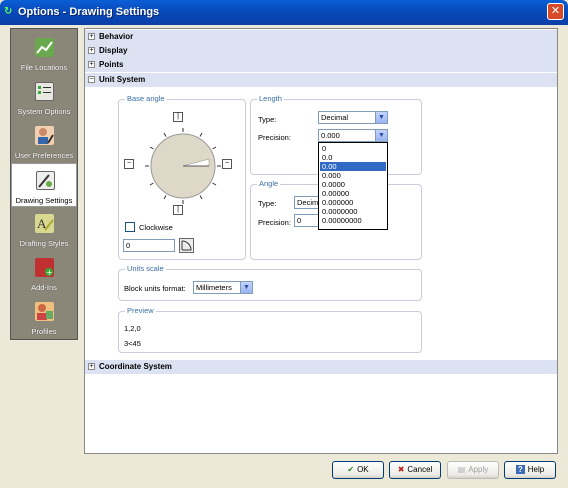 This screenshot has width=568, height=488. I want to click on sidebar-item-label: Profiles, so click(44, 331).